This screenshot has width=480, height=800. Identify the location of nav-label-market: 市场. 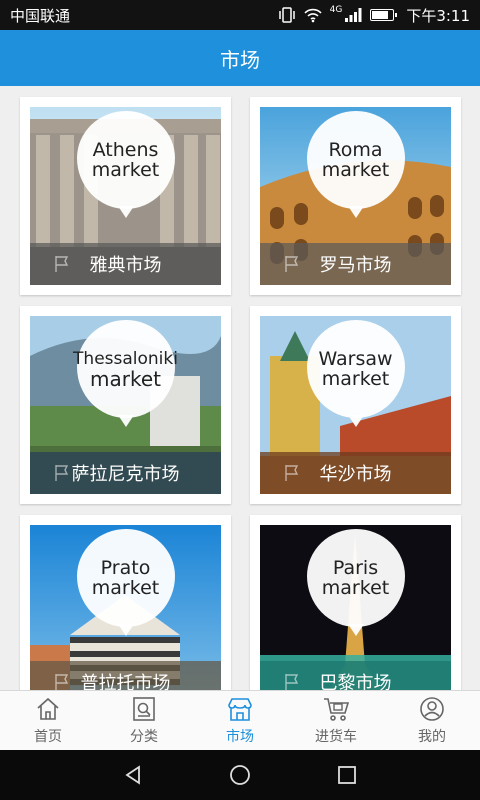
(240, 737).